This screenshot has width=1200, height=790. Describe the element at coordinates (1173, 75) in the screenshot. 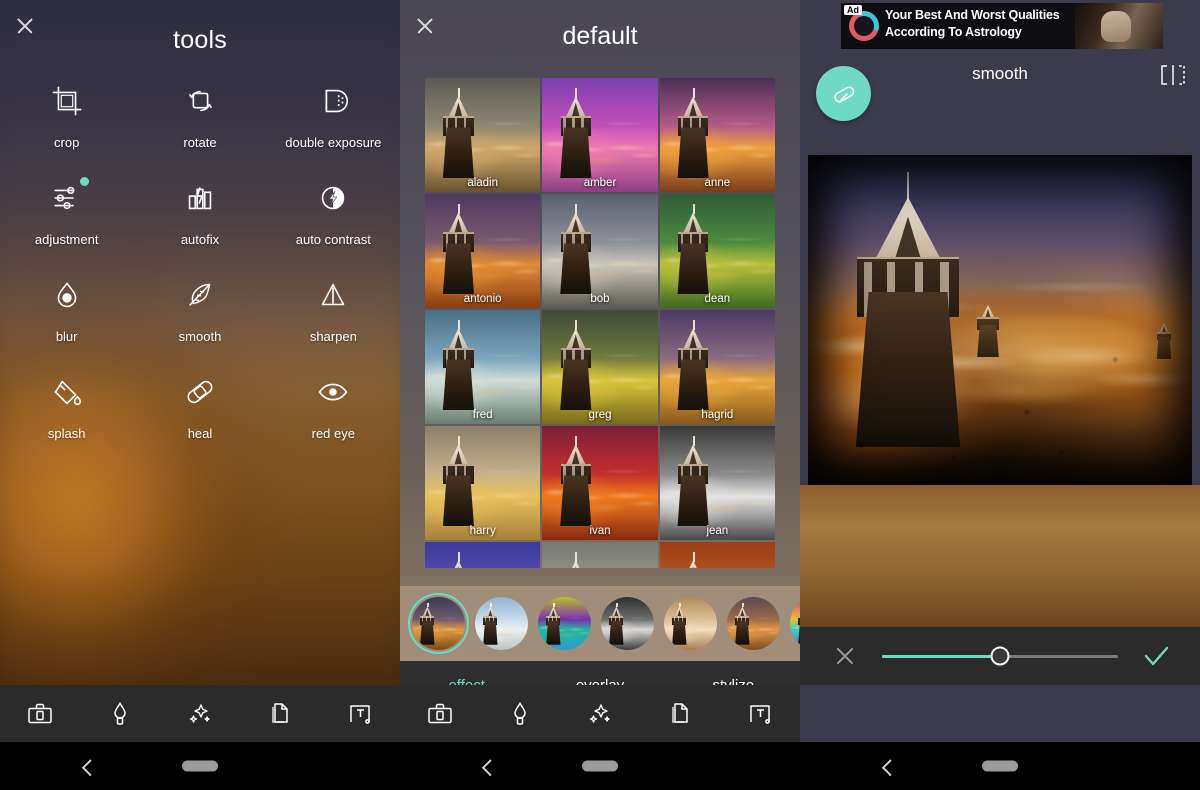

I see `compare-icon` at that location.